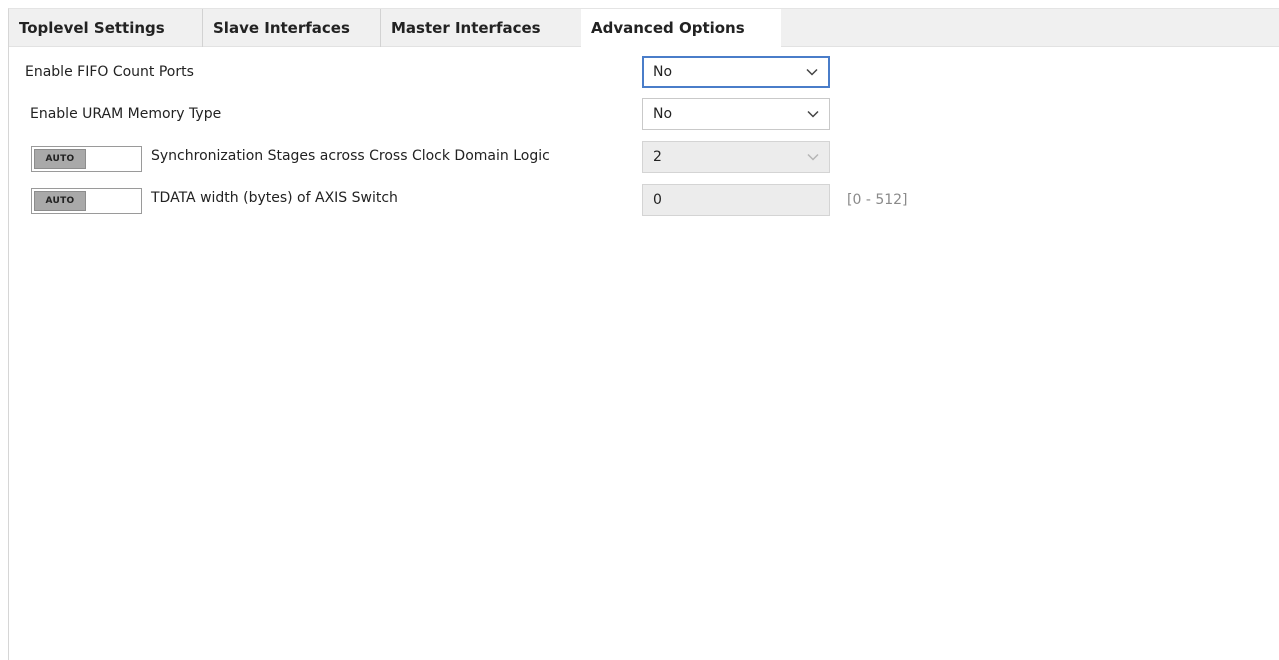  What do you see at coordinates (106, 28) in the screenshot?
I see `tab-toplevel-settings: Toplevel Settings` at bounding box center [106, 28].